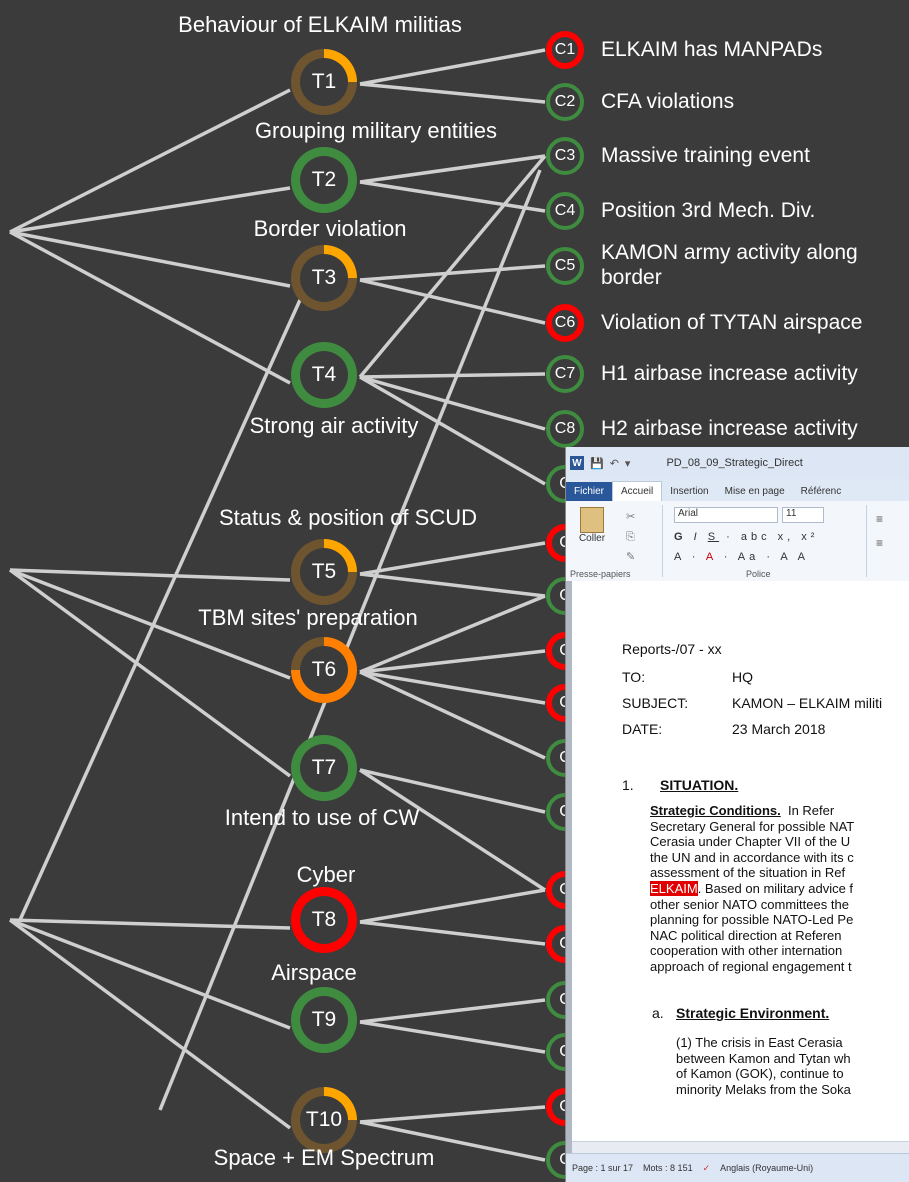 The height and width of the screenshot is (1182, 909). Describe the element at coordinates (565, 429) in the screenshot. I see `criterion-node-8: C8` at that location.